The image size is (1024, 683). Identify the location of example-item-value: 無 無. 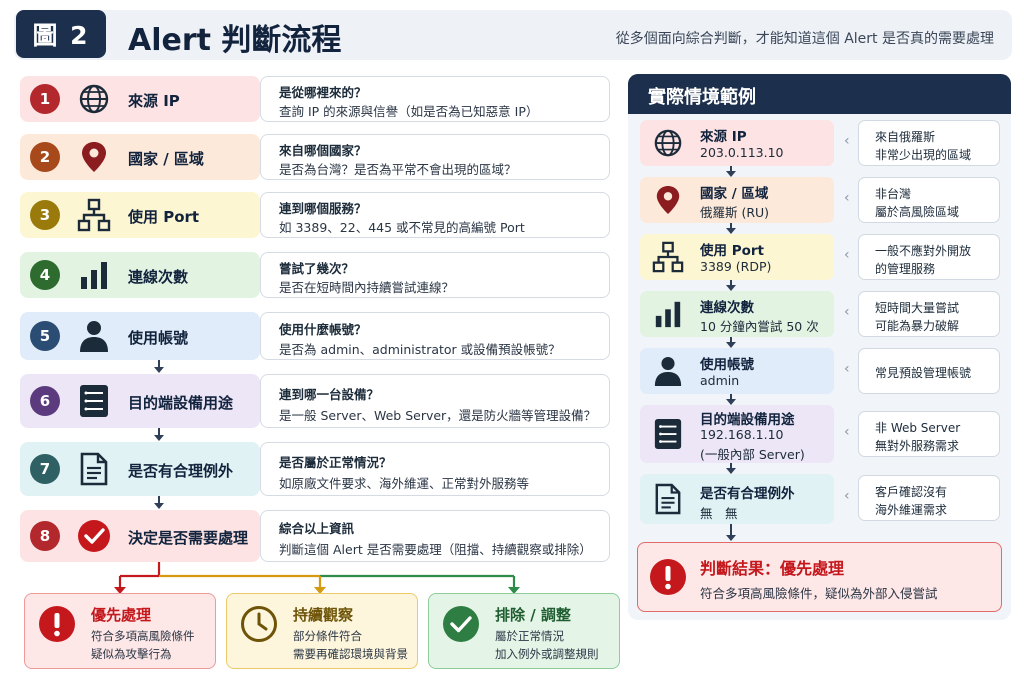
(719, 513).